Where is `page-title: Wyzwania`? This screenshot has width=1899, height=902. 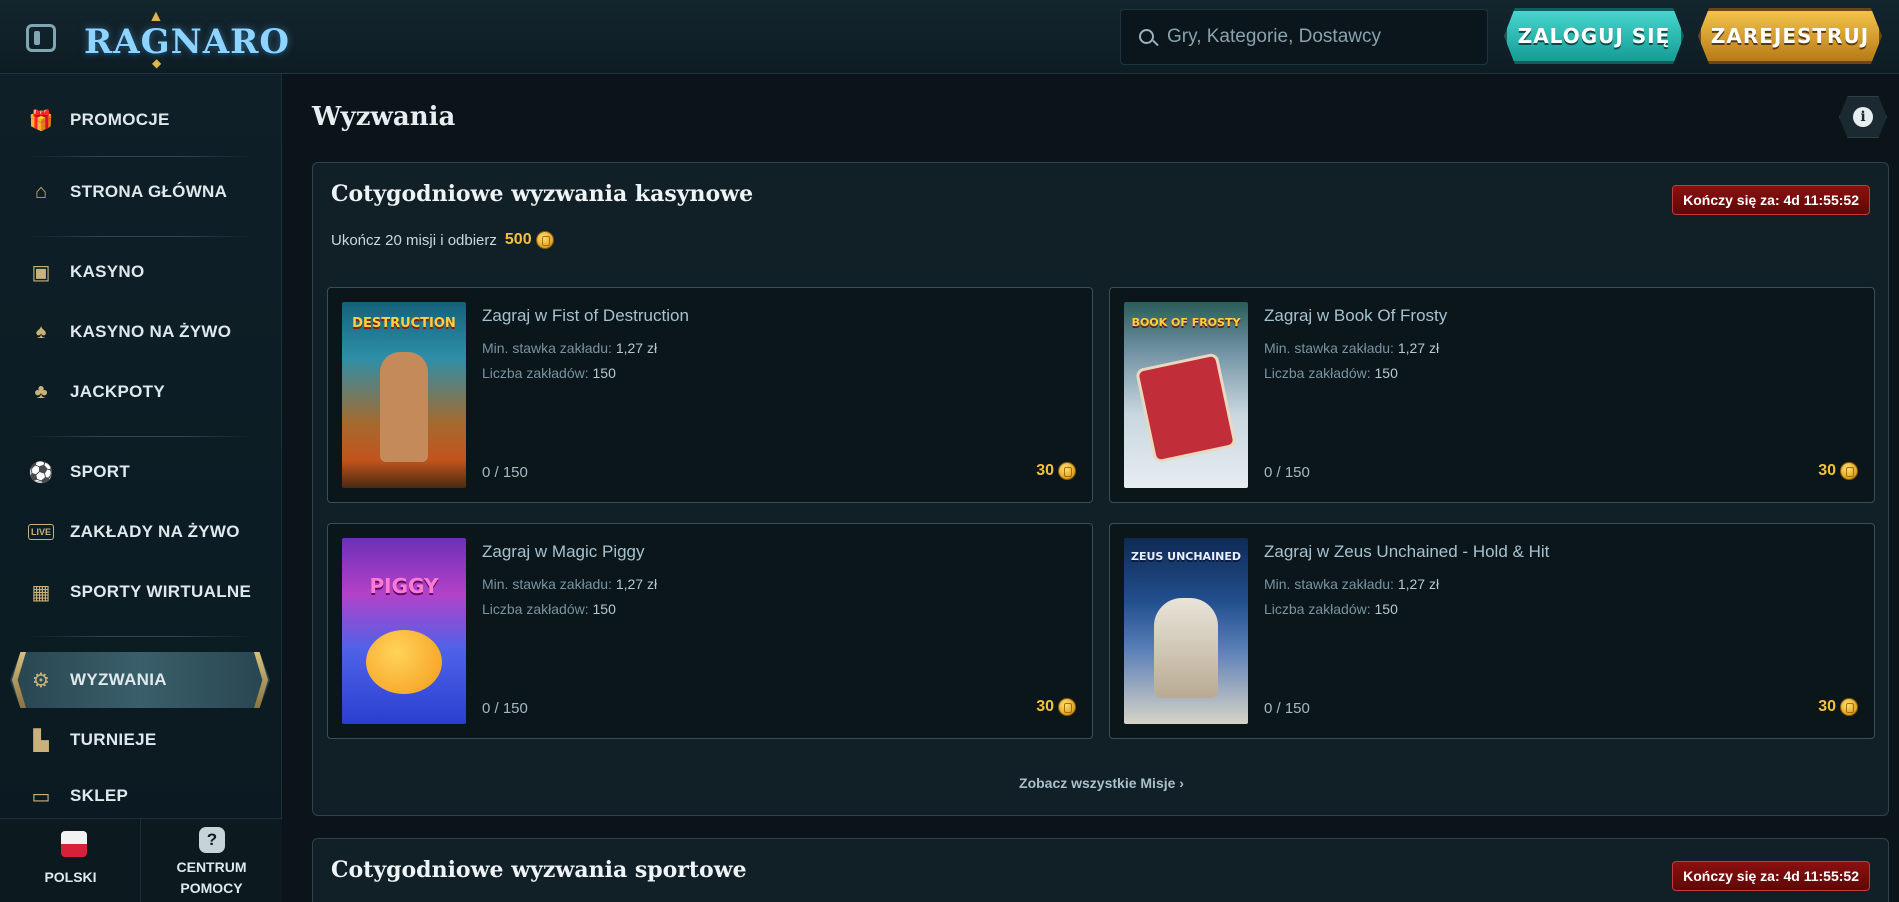
page-title: Wyzwania is located at coordinates (384, 117).